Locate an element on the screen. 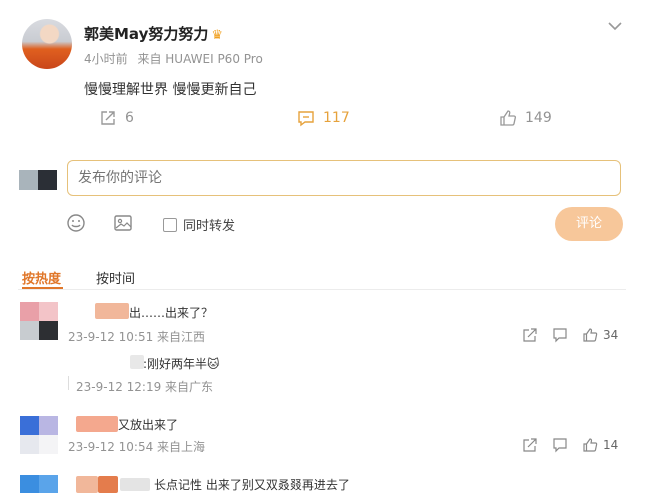  reply-text: :刚好两年半🐱 is located at coordinates (181, 364).